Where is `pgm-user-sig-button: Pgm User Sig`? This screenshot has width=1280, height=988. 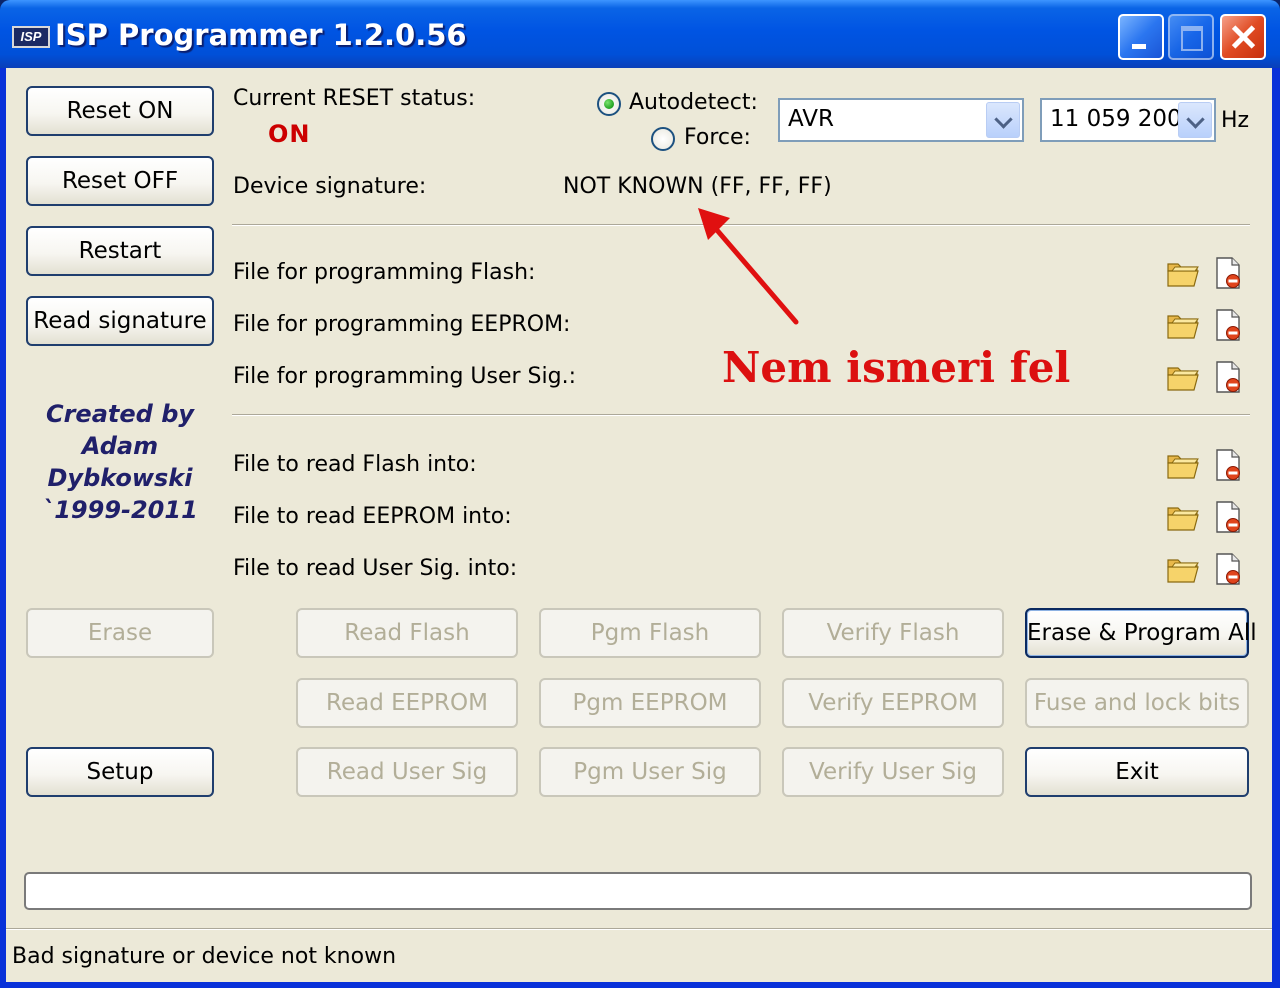 pgm-user-sig-button: Pgm User Sig is located at coordinates (650, 772).